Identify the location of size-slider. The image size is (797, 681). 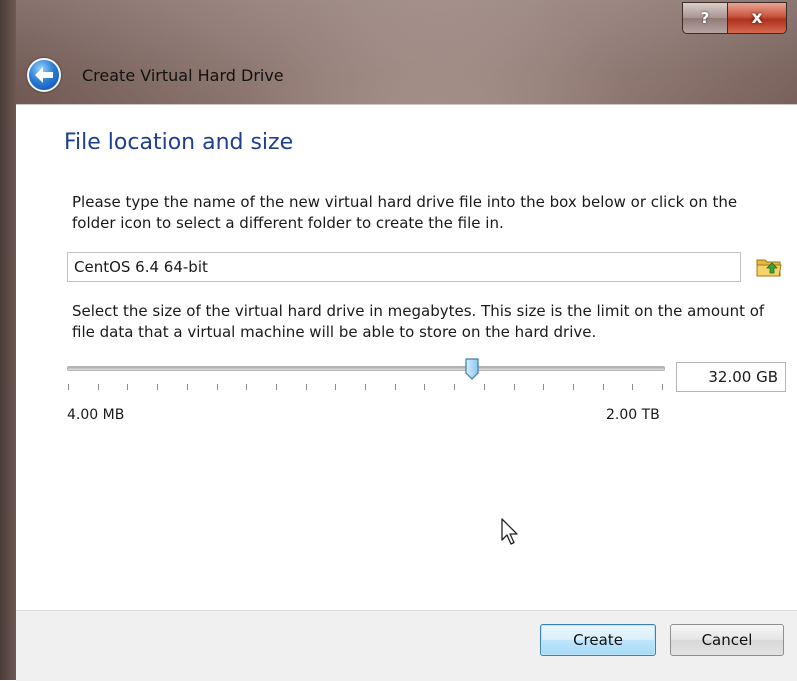
(366, 380).